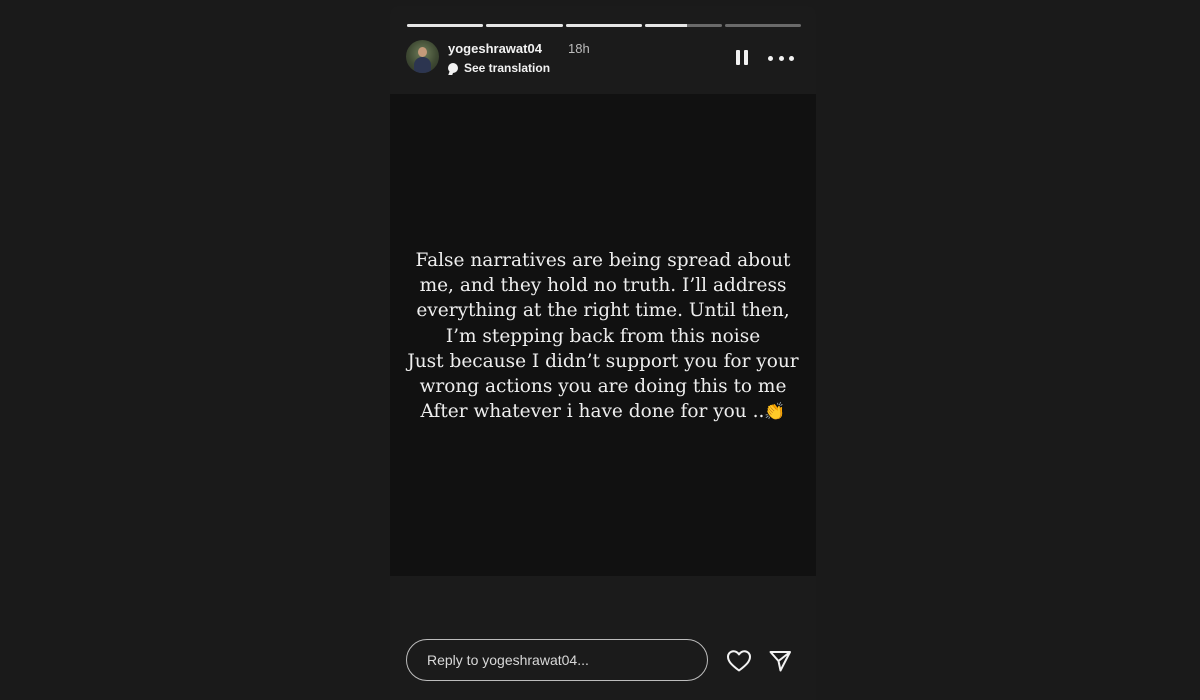  I want to click on caption-line: False narratives are being spread about, so click(603, 260).